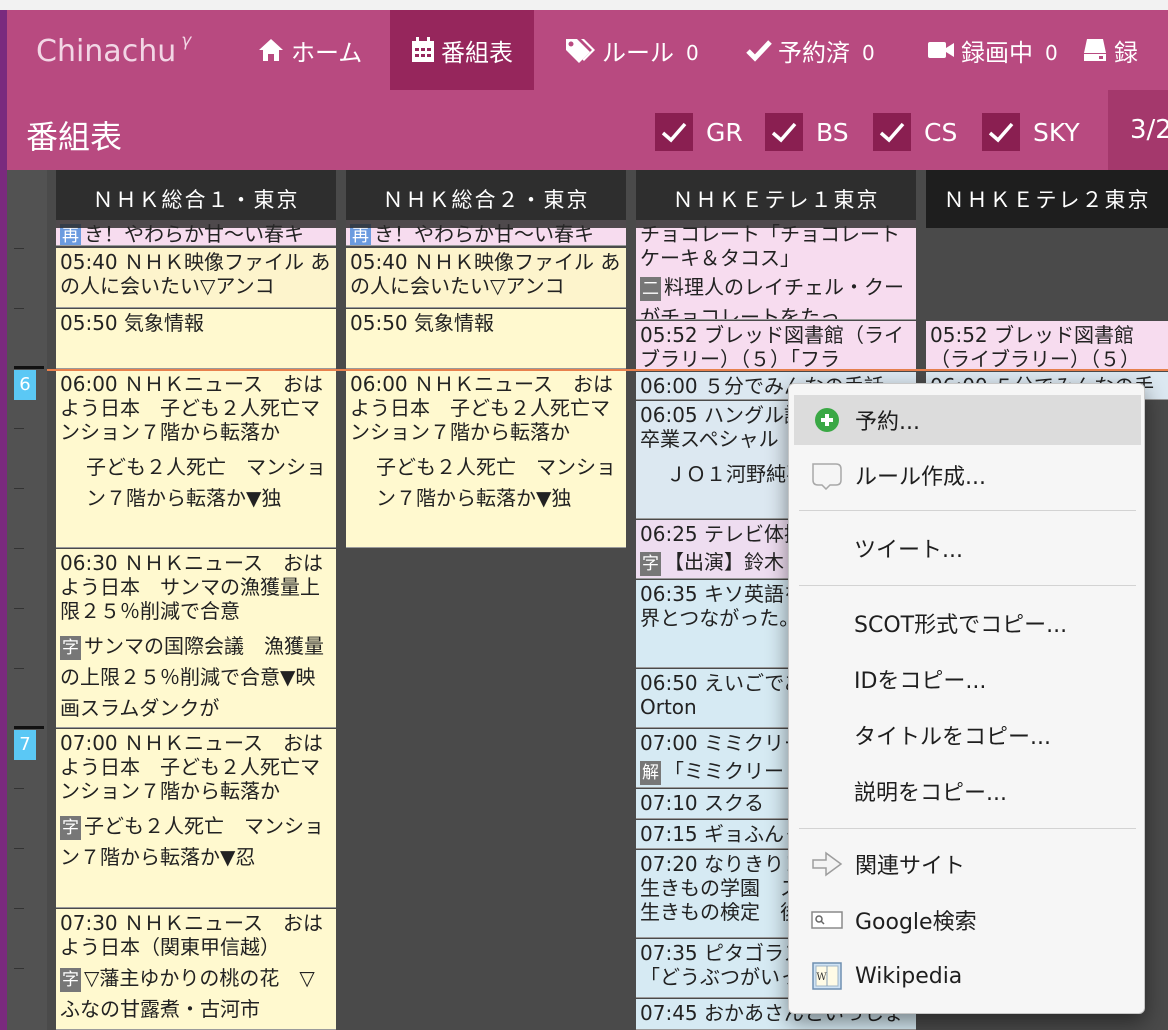  What do you see at coordinates (807, 132) in the screenshot?
I see `filter-bs: BS` at bounding box center [807, 132].